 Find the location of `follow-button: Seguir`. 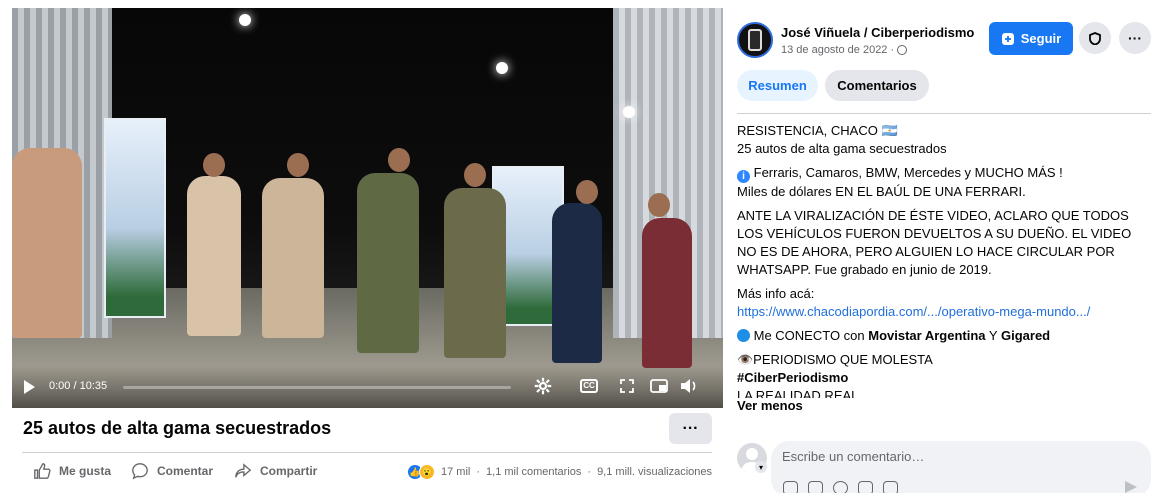

follow-button: Seguir is located at coordinates (1031, 38).